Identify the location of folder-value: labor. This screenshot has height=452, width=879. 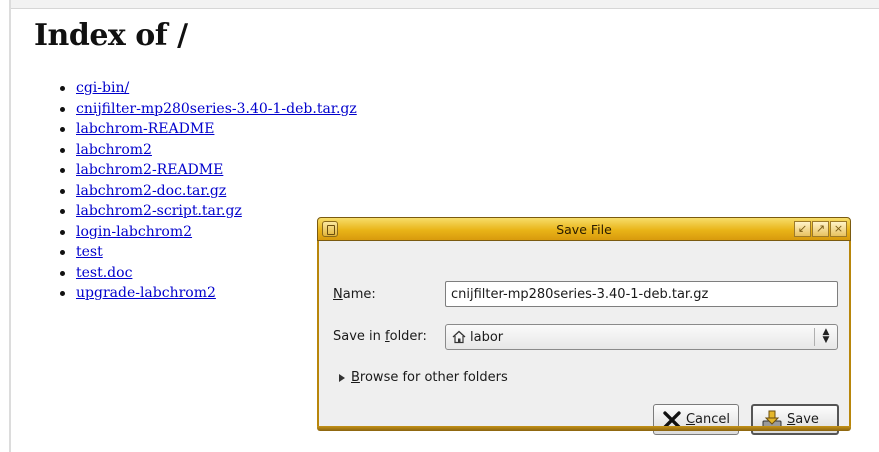
(487, 337).